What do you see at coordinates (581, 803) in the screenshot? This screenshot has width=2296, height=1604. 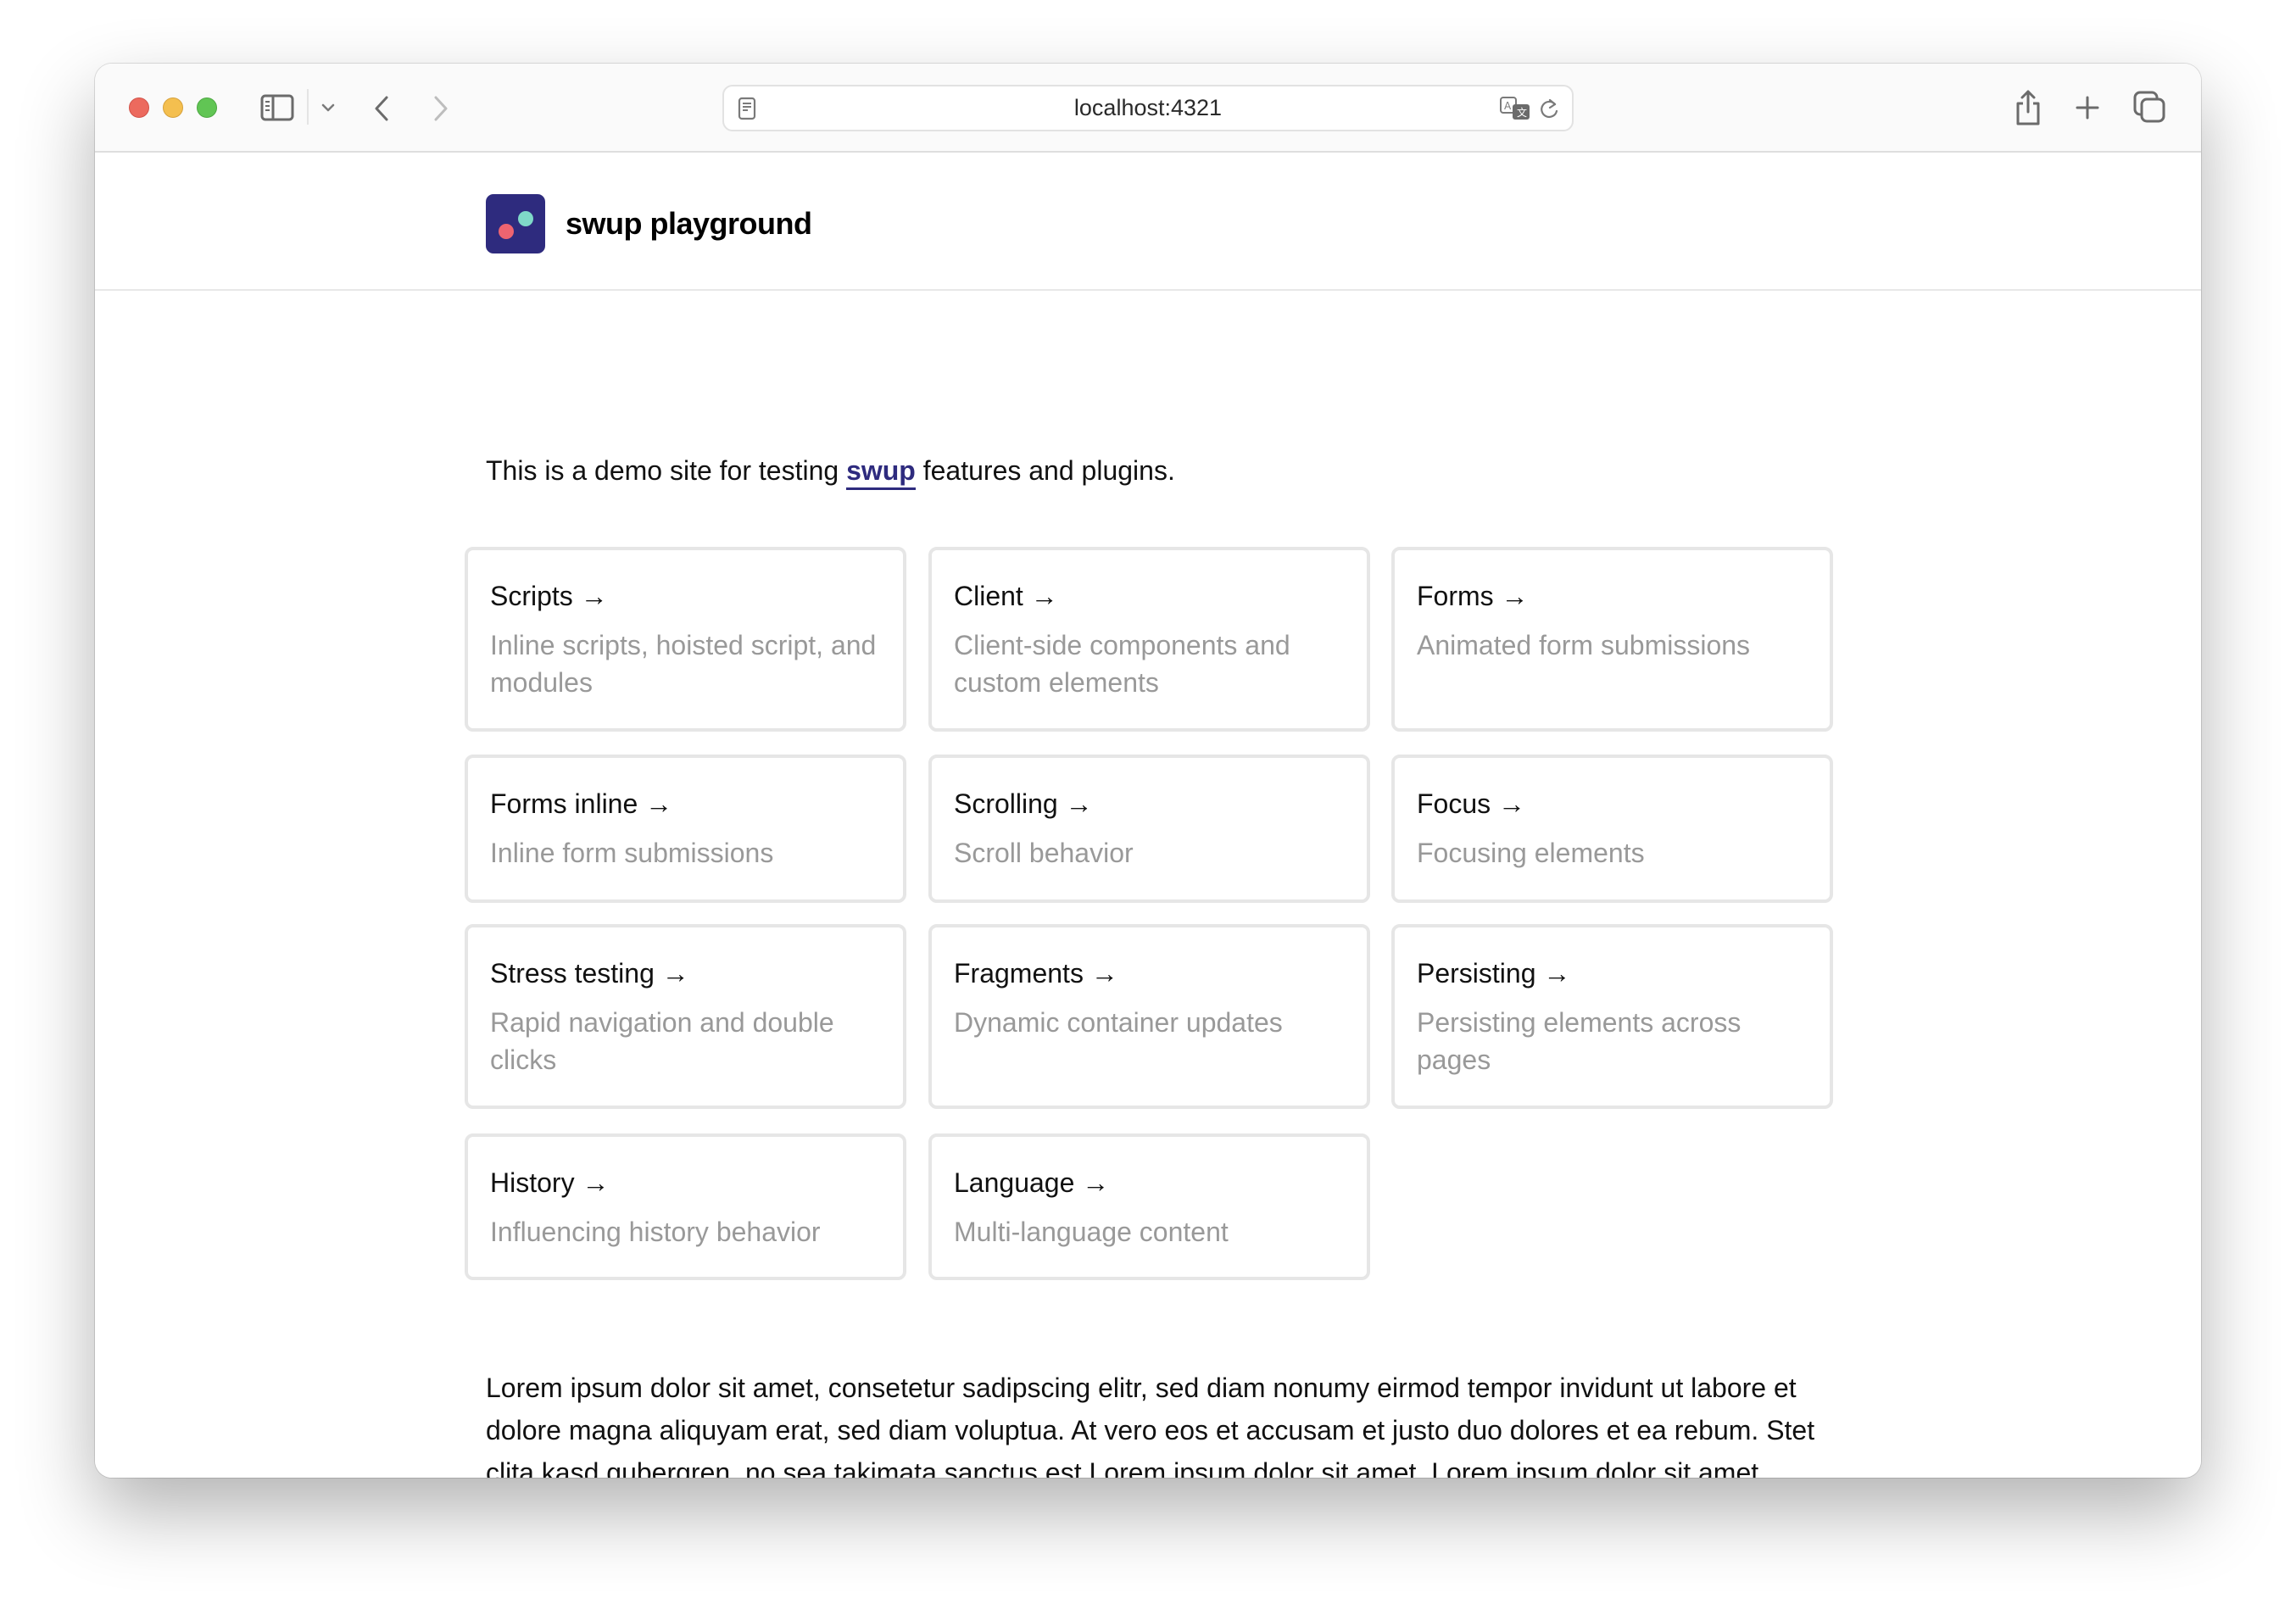 I see `card-title: Forms inline →` at bounding box center [581, 803].